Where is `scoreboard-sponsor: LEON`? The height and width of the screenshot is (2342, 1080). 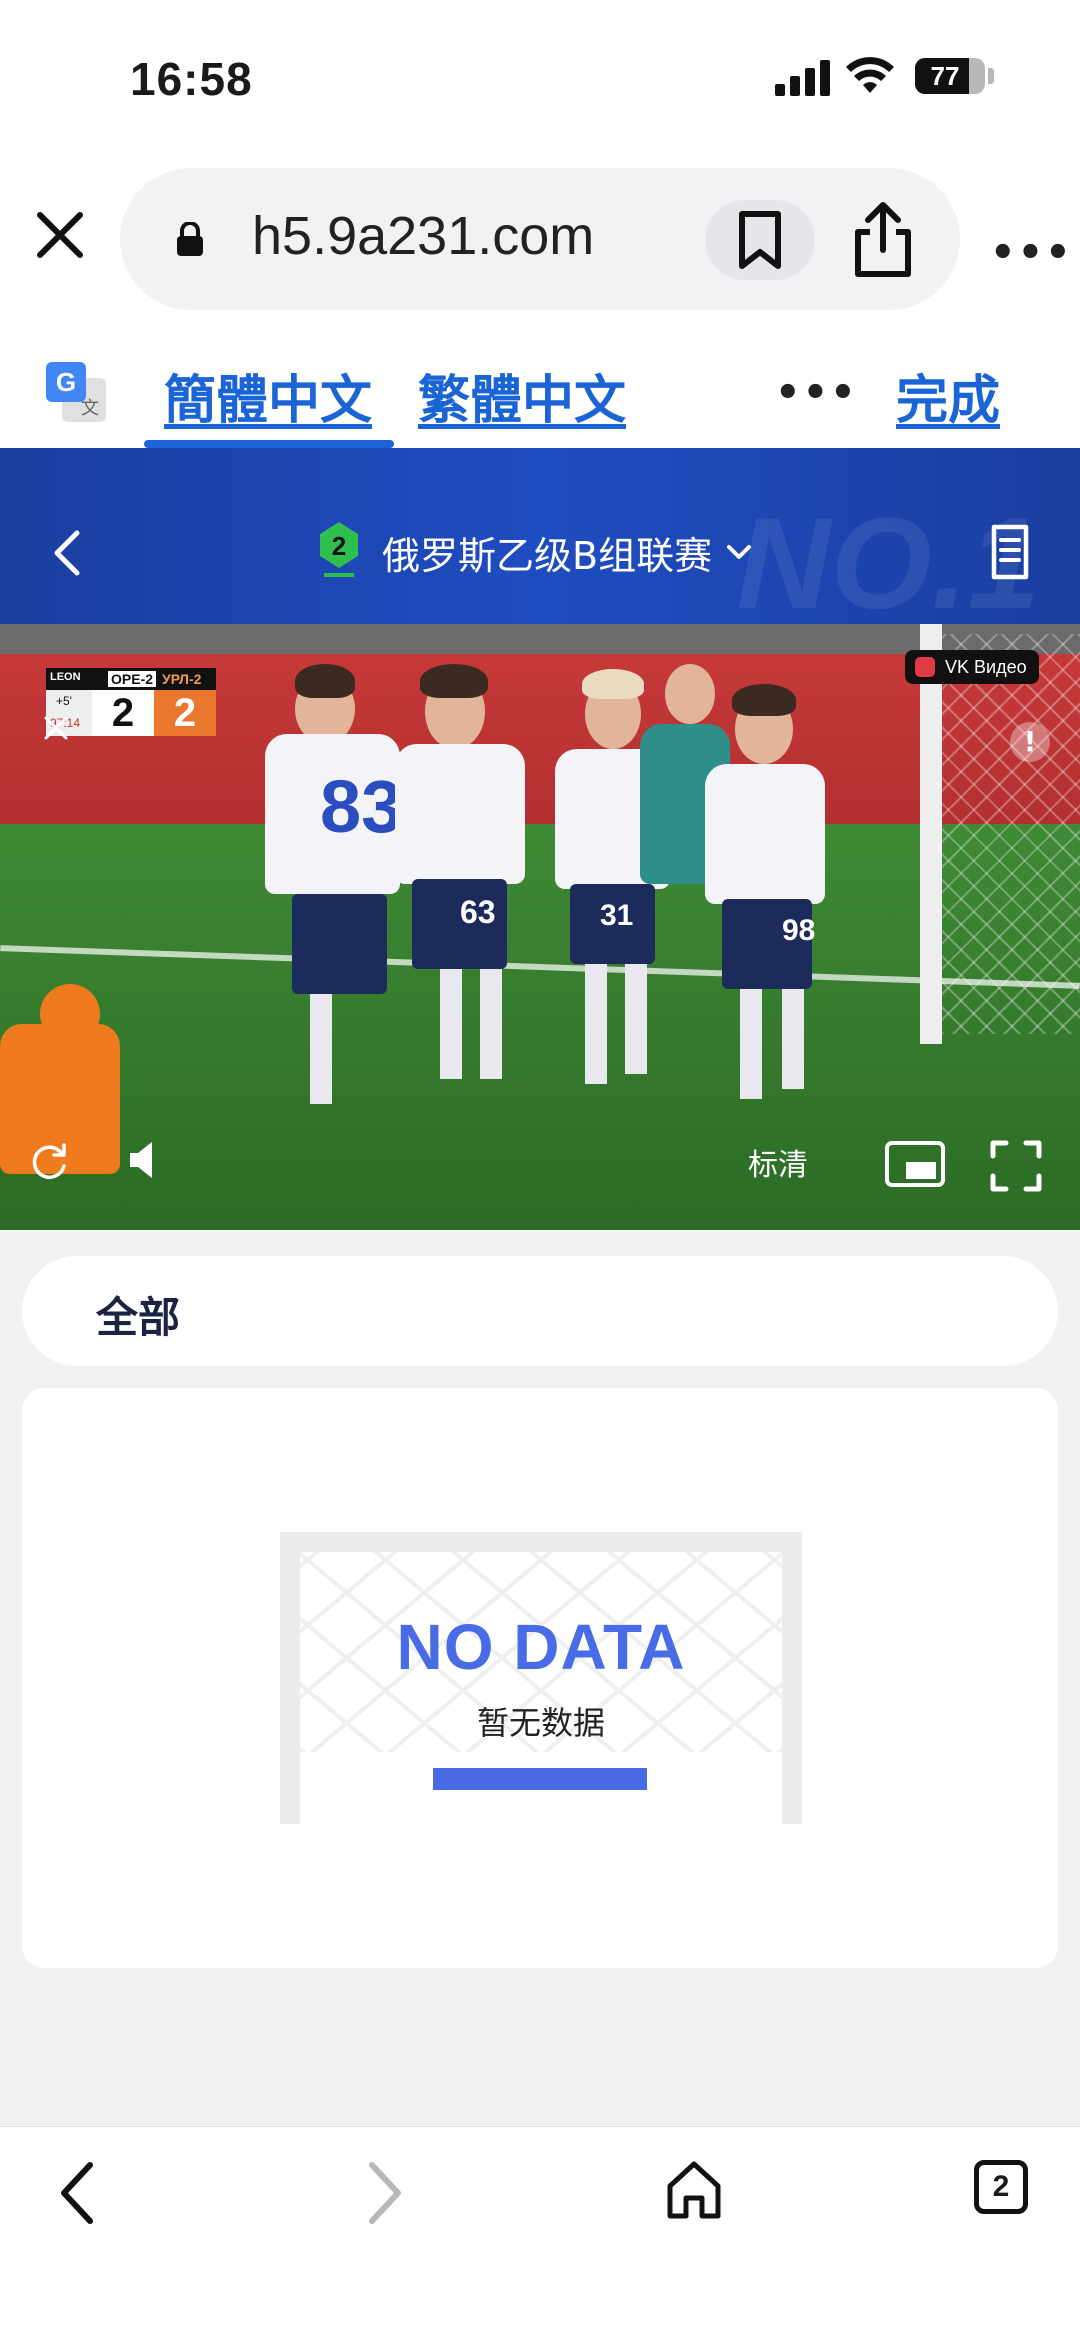
scoreboard-sponsor: LEON is located at coordinates (65, 677).